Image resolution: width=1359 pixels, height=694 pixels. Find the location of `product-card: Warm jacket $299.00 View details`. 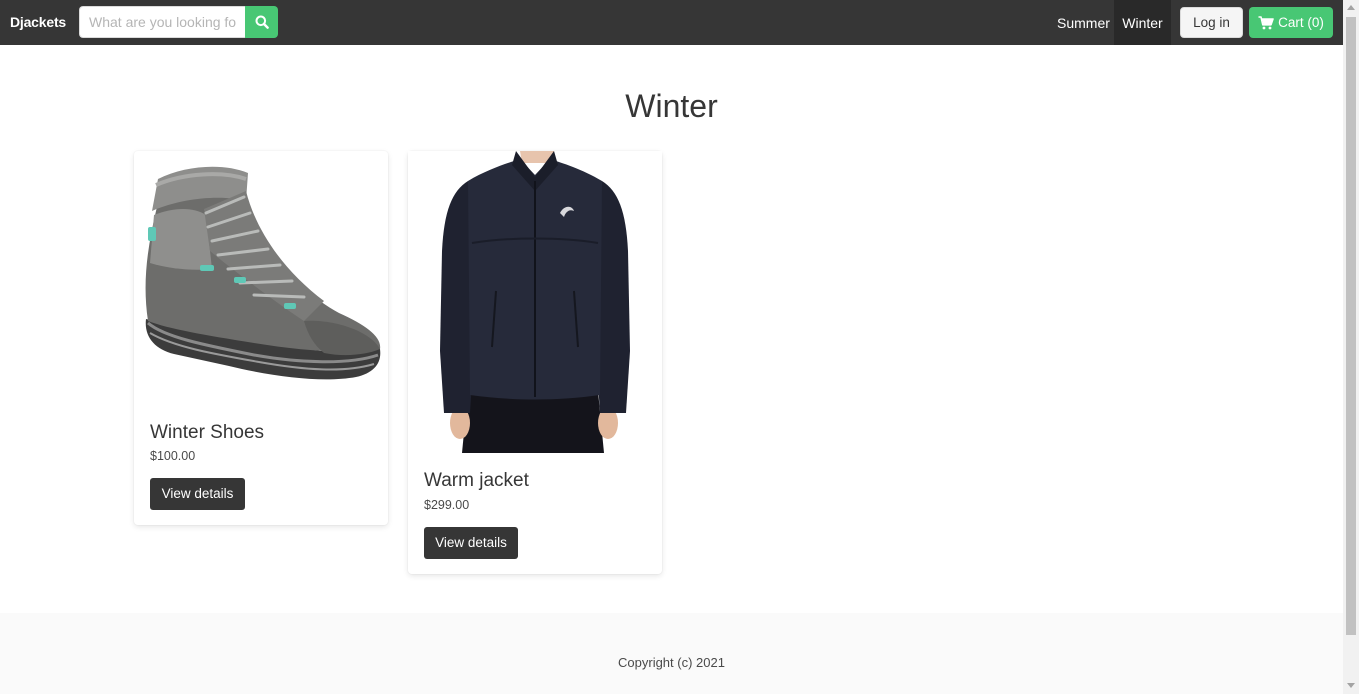

product-card: Warm jacket $299.00 View details is located at coordinates (535, 362).